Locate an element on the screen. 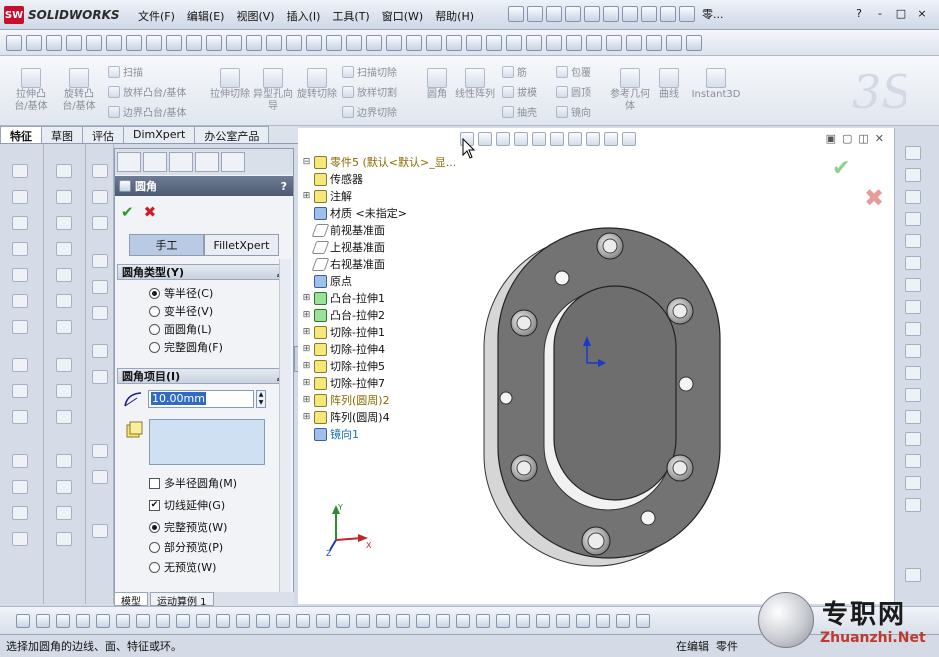 The image size is (939, 657). tab-features: 特征 is located at coordinates (21, 134).